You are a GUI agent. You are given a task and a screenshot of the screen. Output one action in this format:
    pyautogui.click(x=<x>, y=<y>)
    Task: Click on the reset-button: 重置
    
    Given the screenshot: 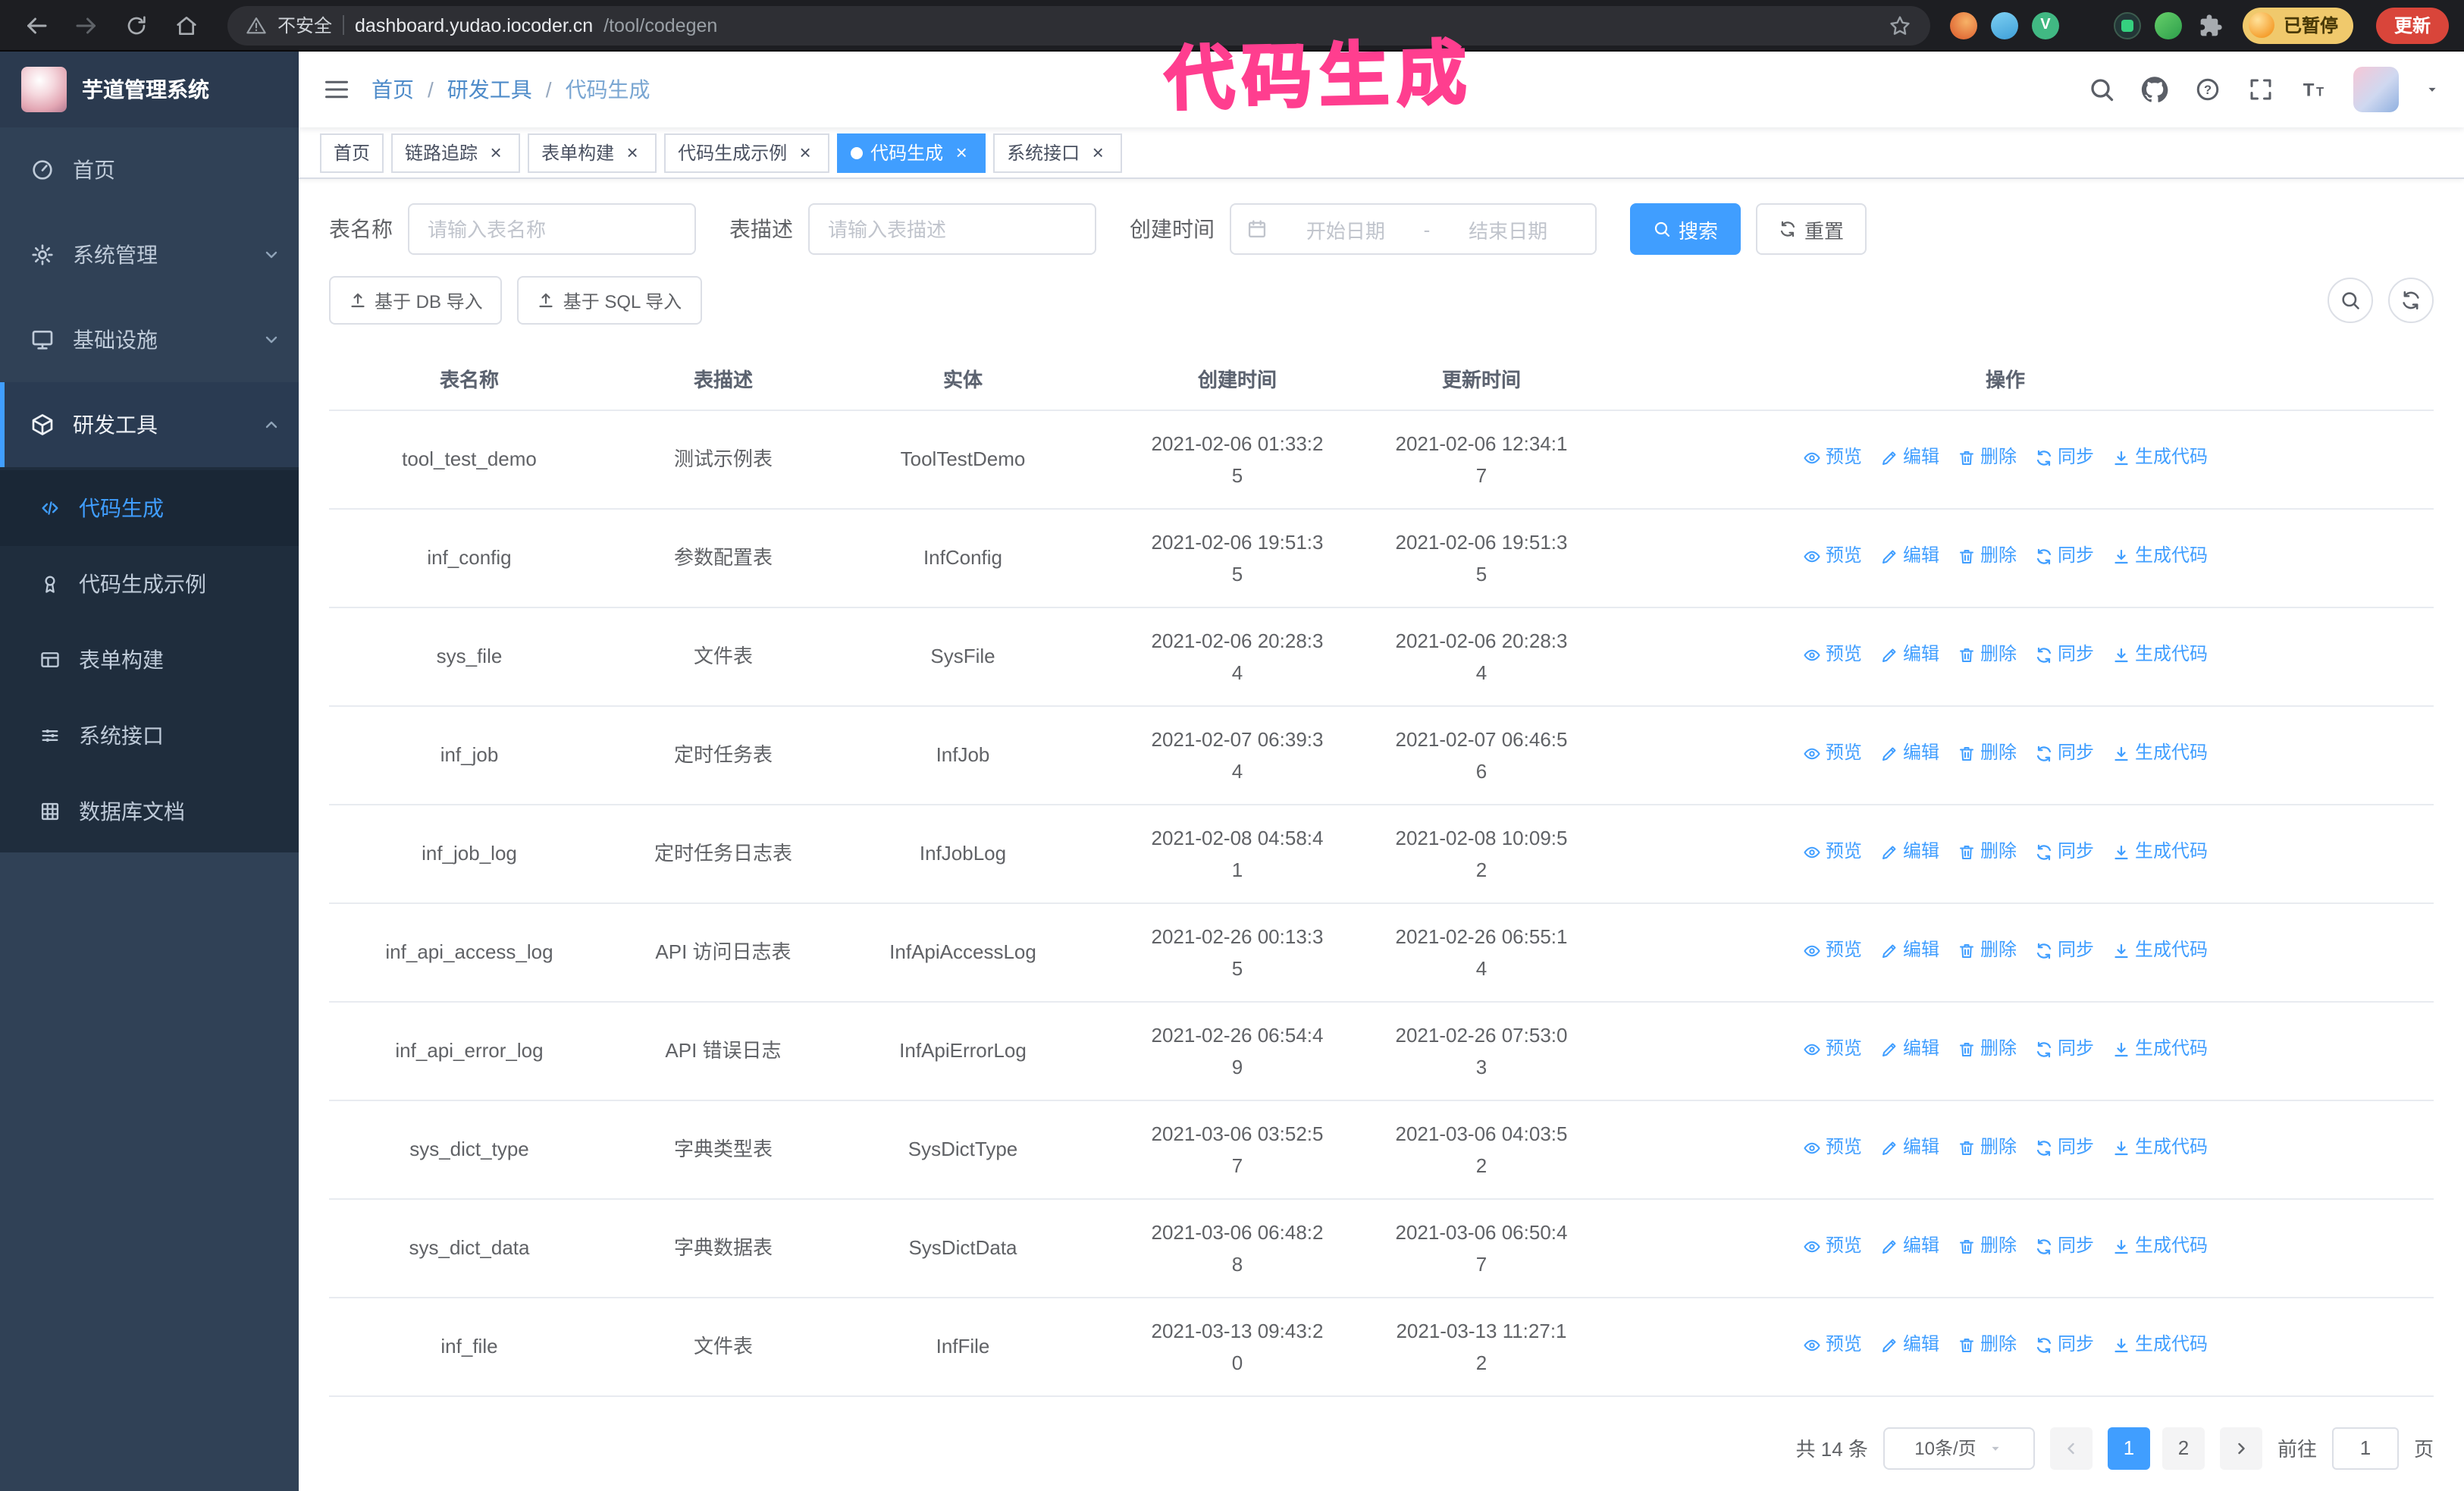 What is the action you would take?
    pyautogui.click(x=1812, y=229)
    